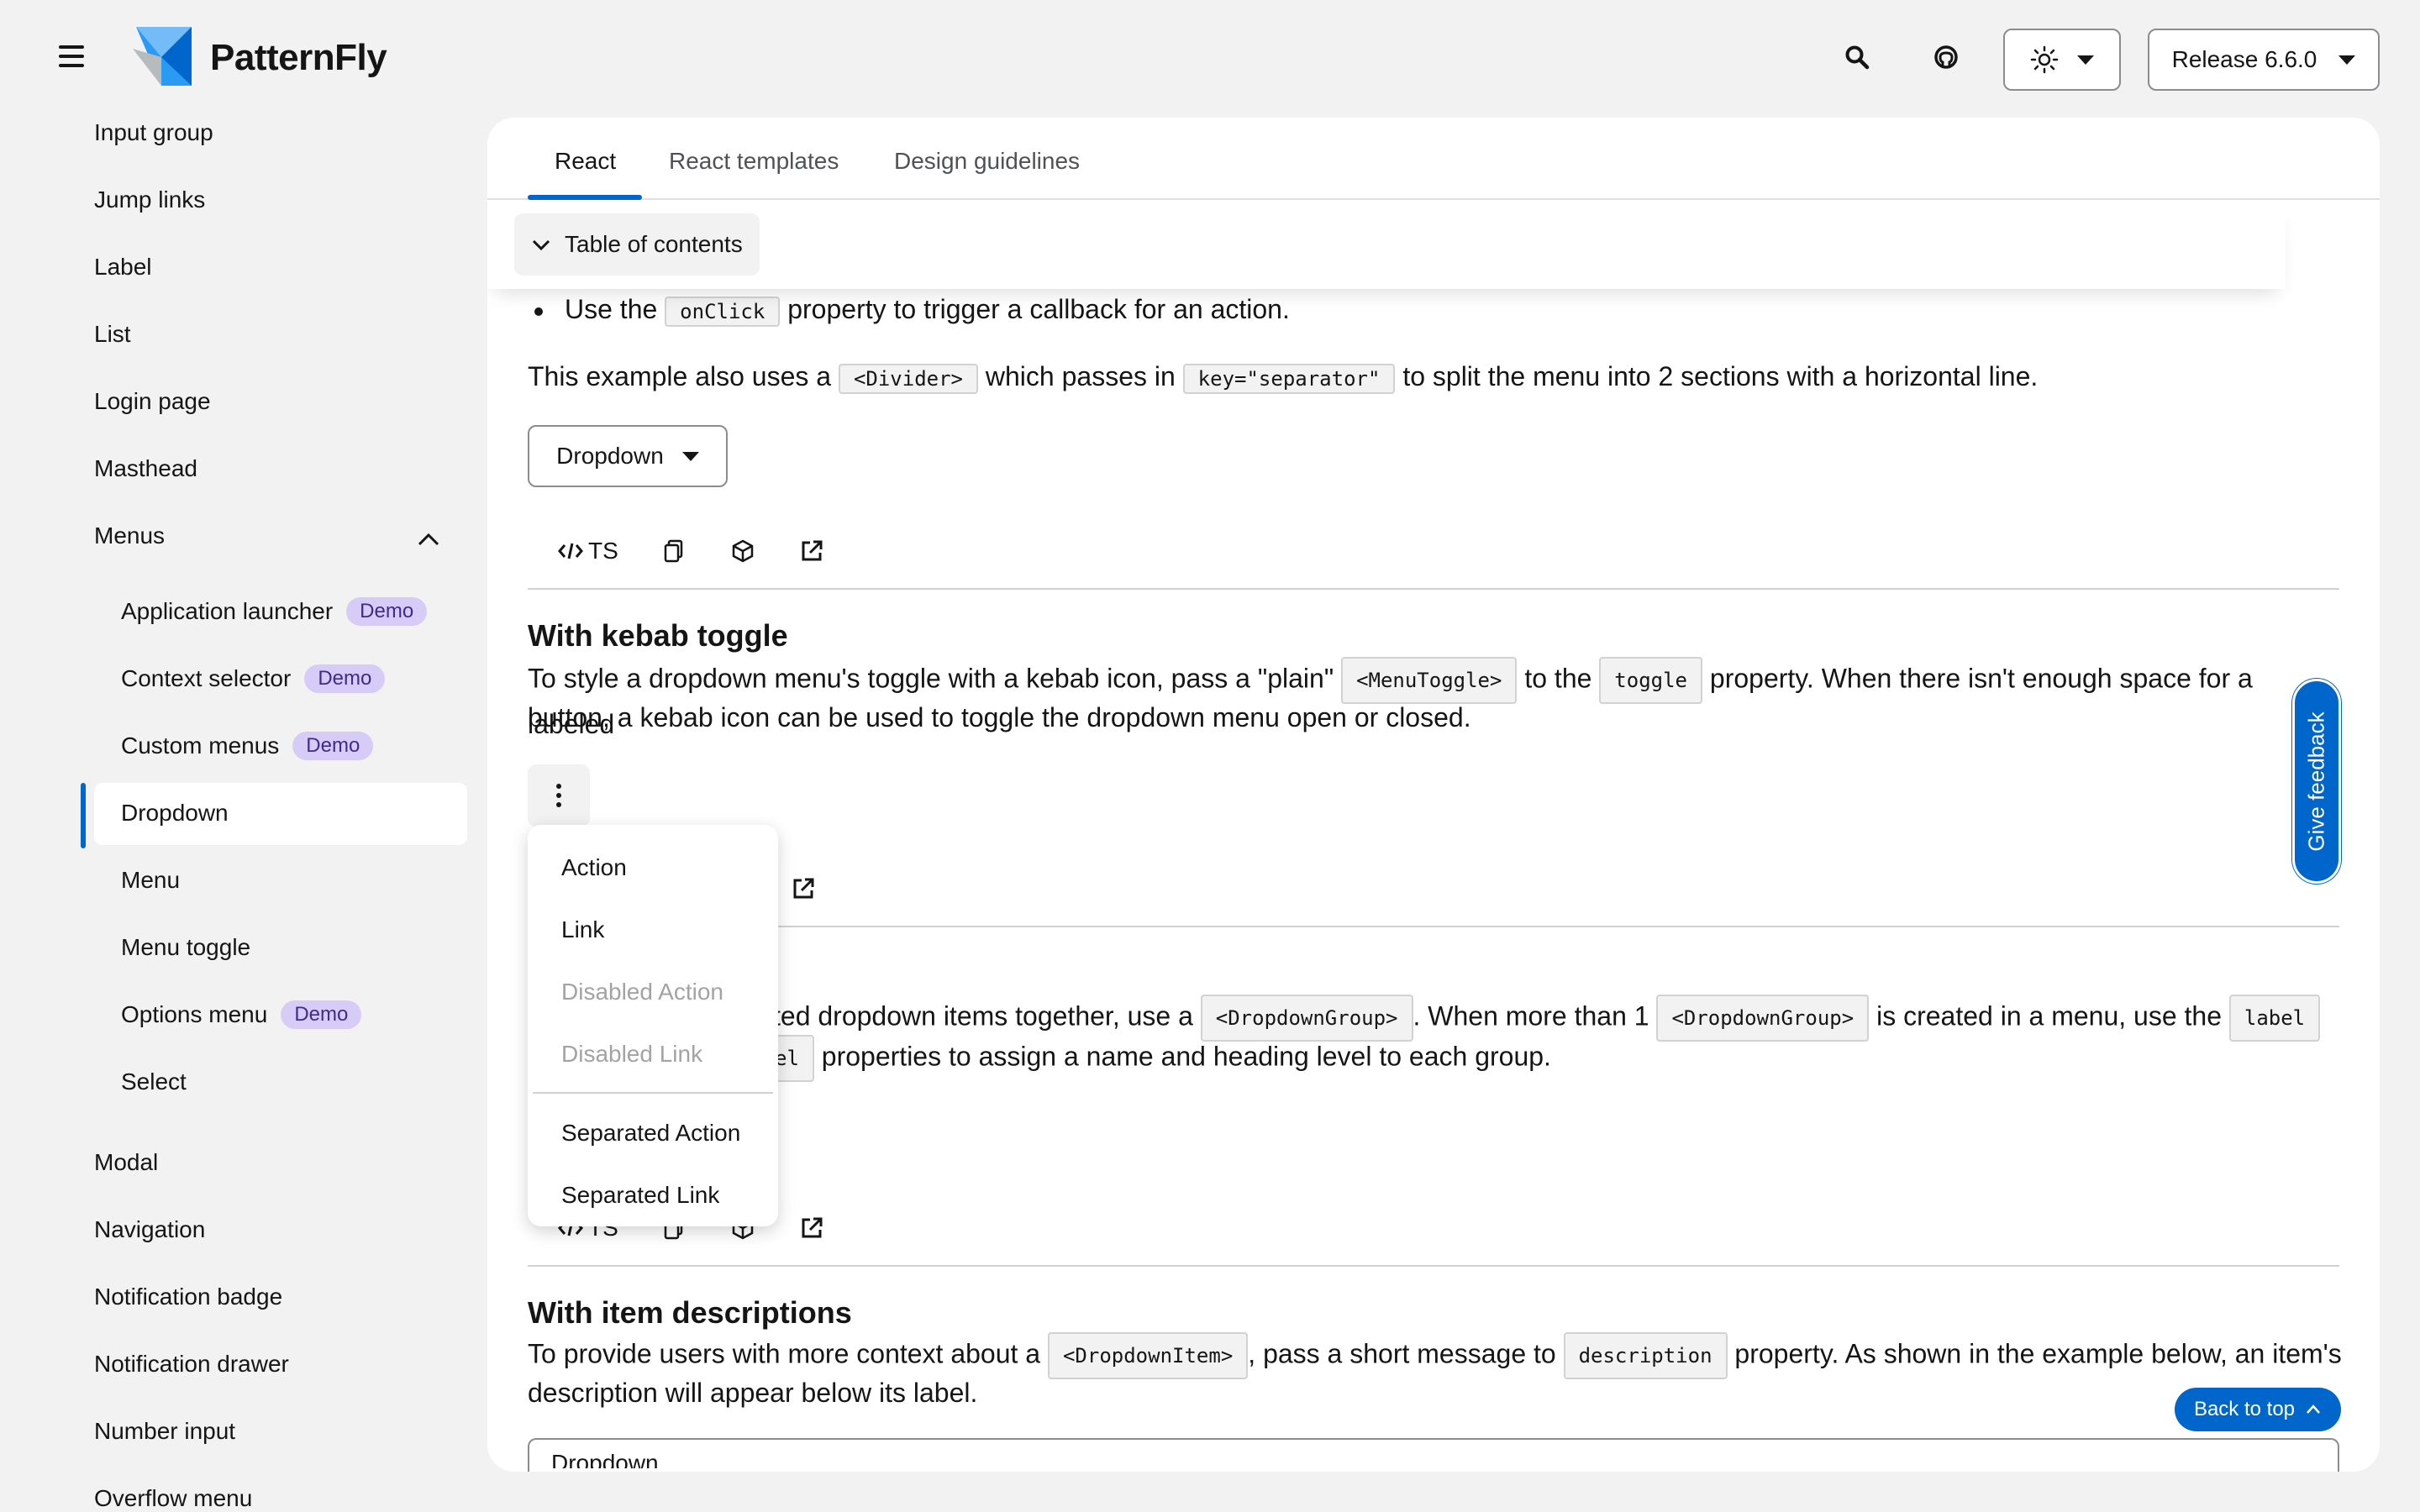  I want to click on dropdown-label-partial: Dropdown, so click(605, 1459).